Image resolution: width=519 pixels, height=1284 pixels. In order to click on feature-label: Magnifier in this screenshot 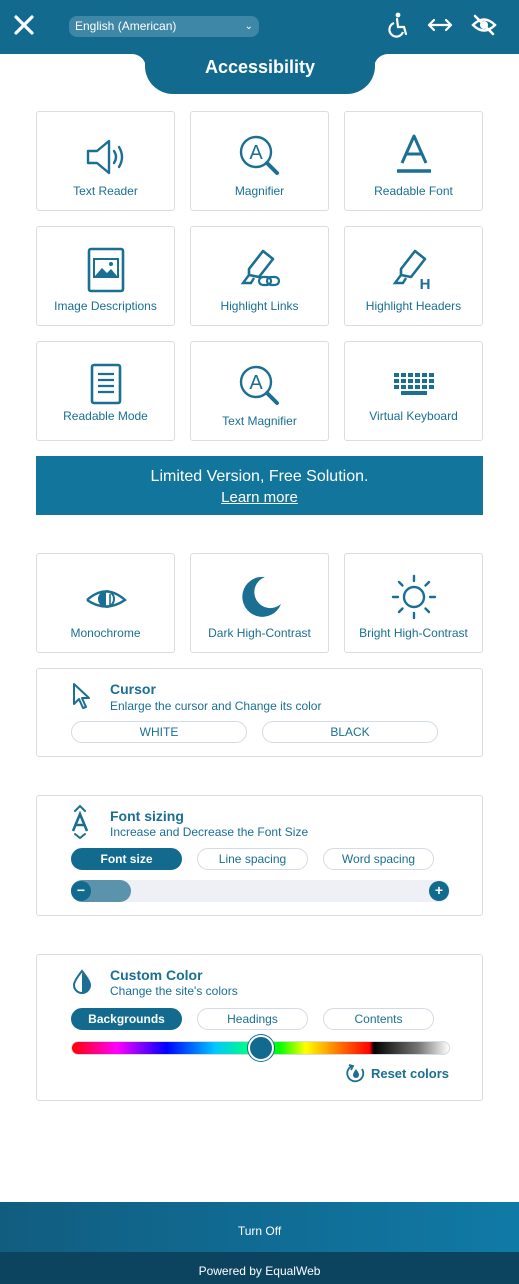, I will do `click(259, 191)`.